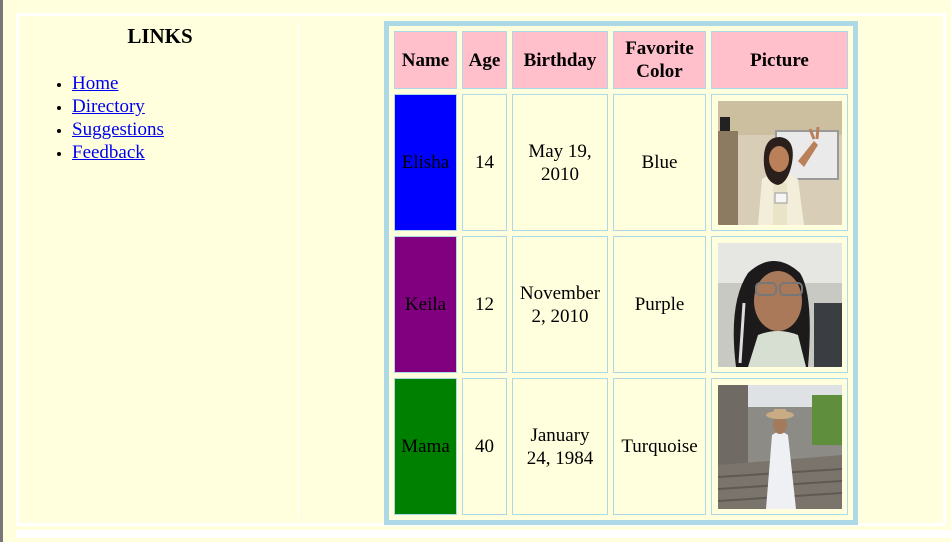  I want to click on table-row: Elisha 14 May 19, 2010 Blue, so click(621, 162).